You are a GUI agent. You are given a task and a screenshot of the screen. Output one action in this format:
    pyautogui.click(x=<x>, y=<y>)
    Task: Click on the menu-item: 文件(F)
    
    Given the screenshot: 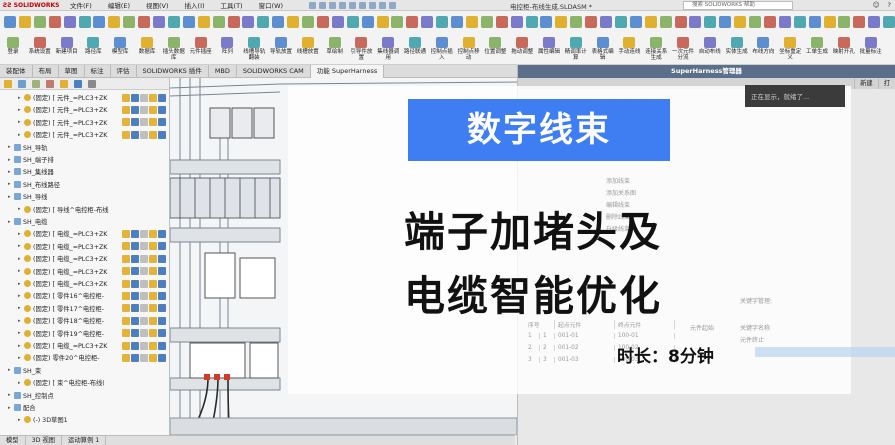 What is the action you would take?
    pyautogui.click(x=81, y=5)
    